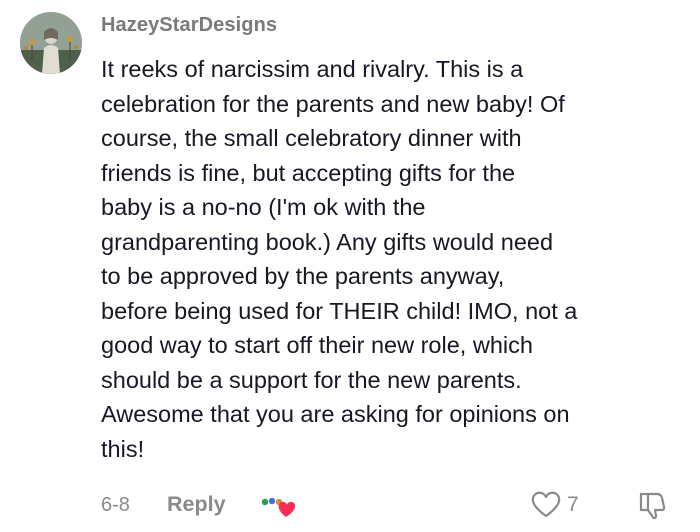  I want to click on avatar, so click(51, 43).